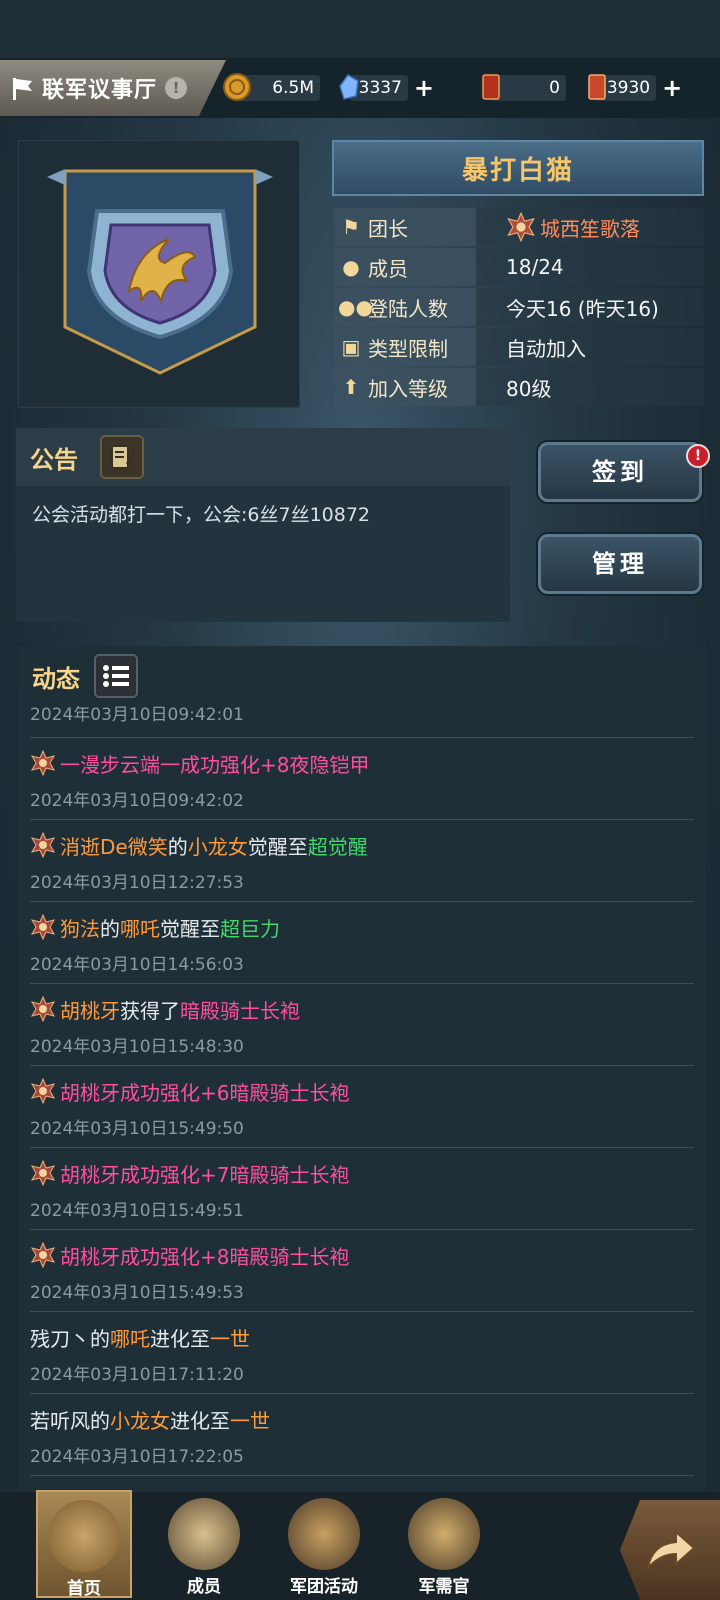 The image size is (720, 1600). I want to click on notice-text: 公会活动都打一下，公会:6丝7丝10872, so click(201, 515).